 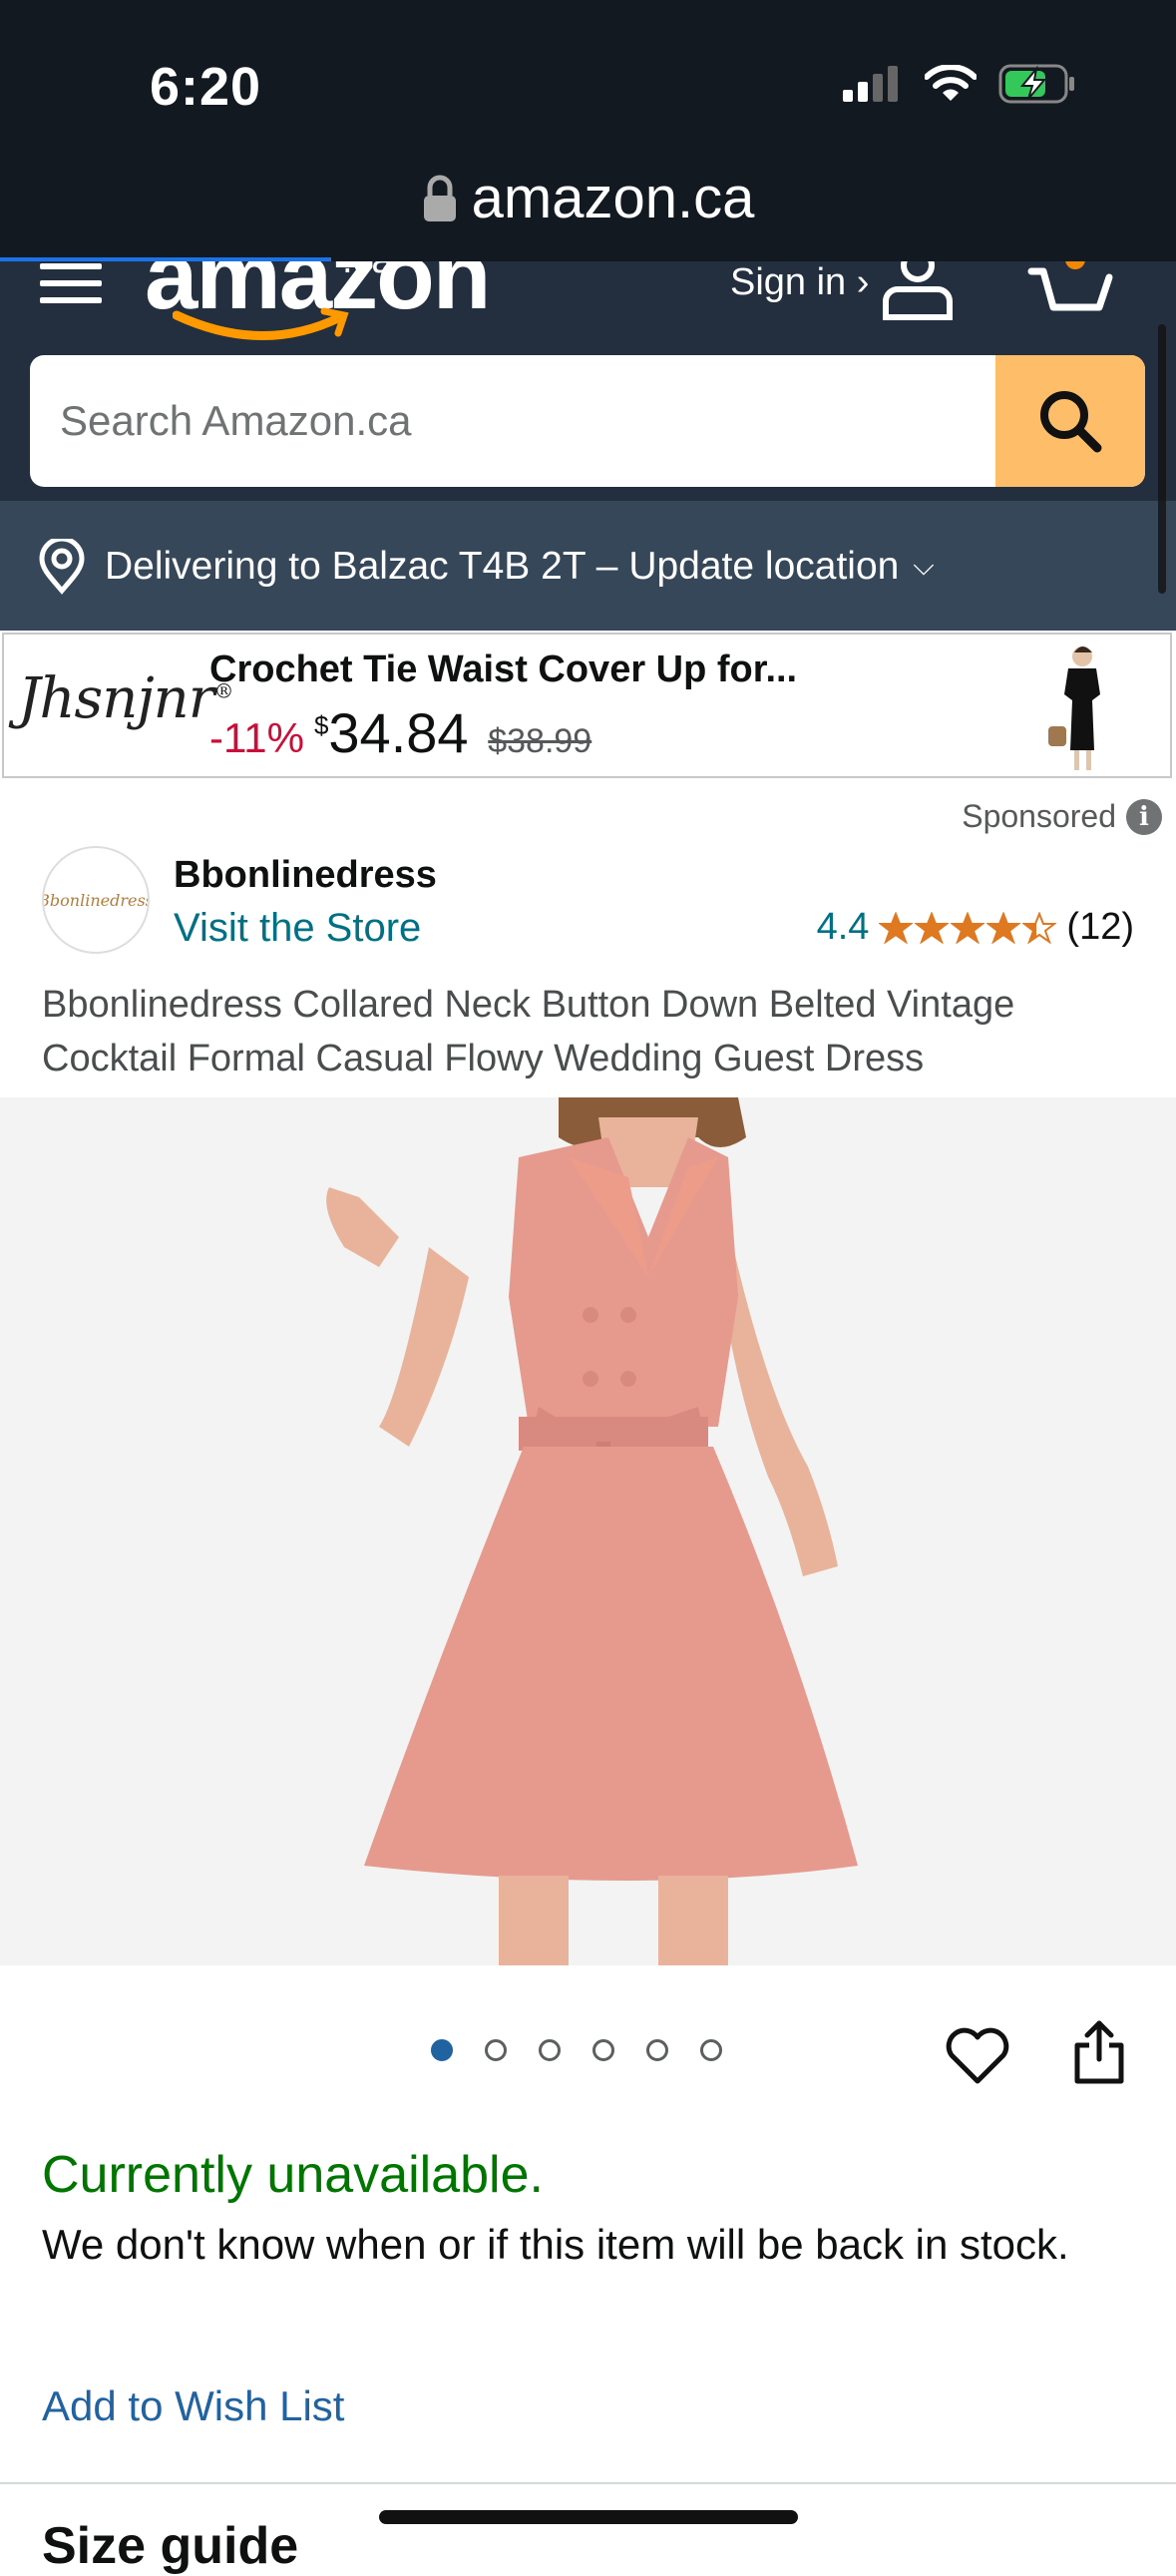 I want to click on location-pin-icon, so click(x=62, y=567).